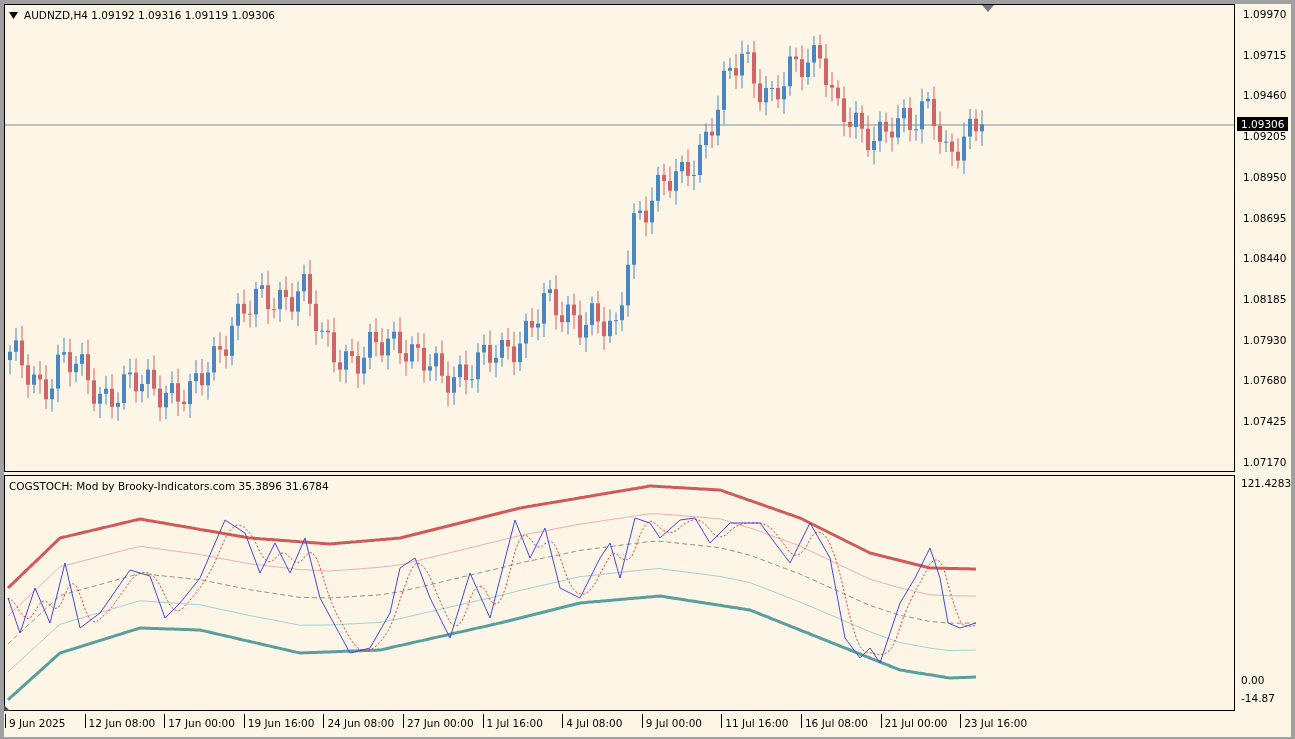 The width and height of the screenshot is (1295, 739). I want to click on current-price-label: 1.09306, so click(1263, 124).